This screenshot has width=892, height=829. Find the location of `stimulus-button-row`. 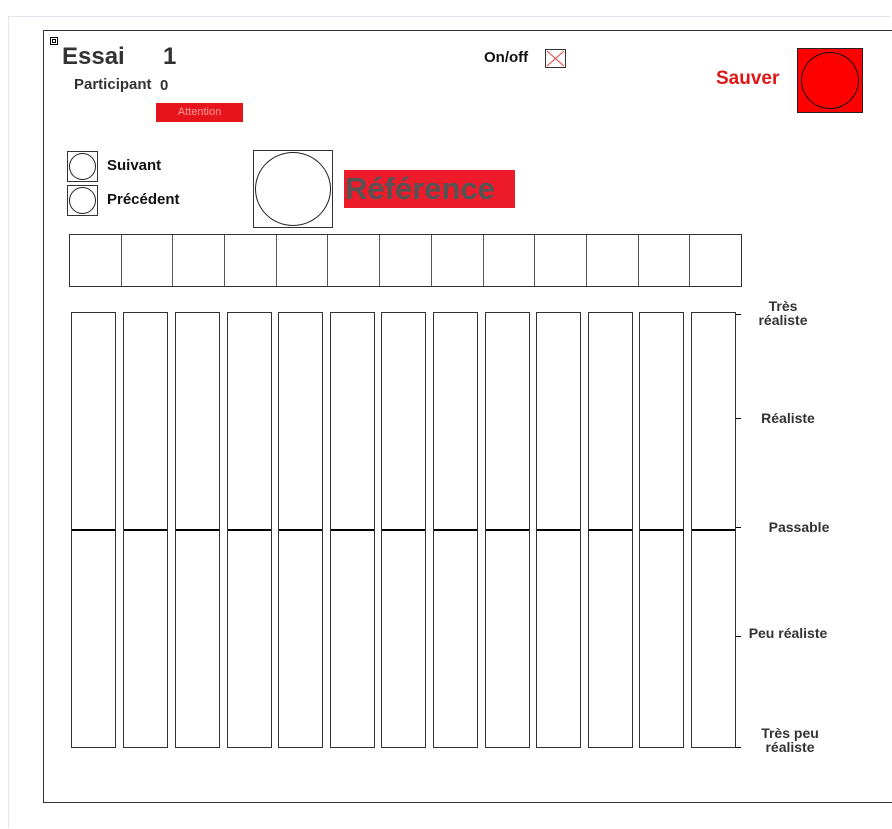

stimulus-button-row is located at coordinates (405, 260).